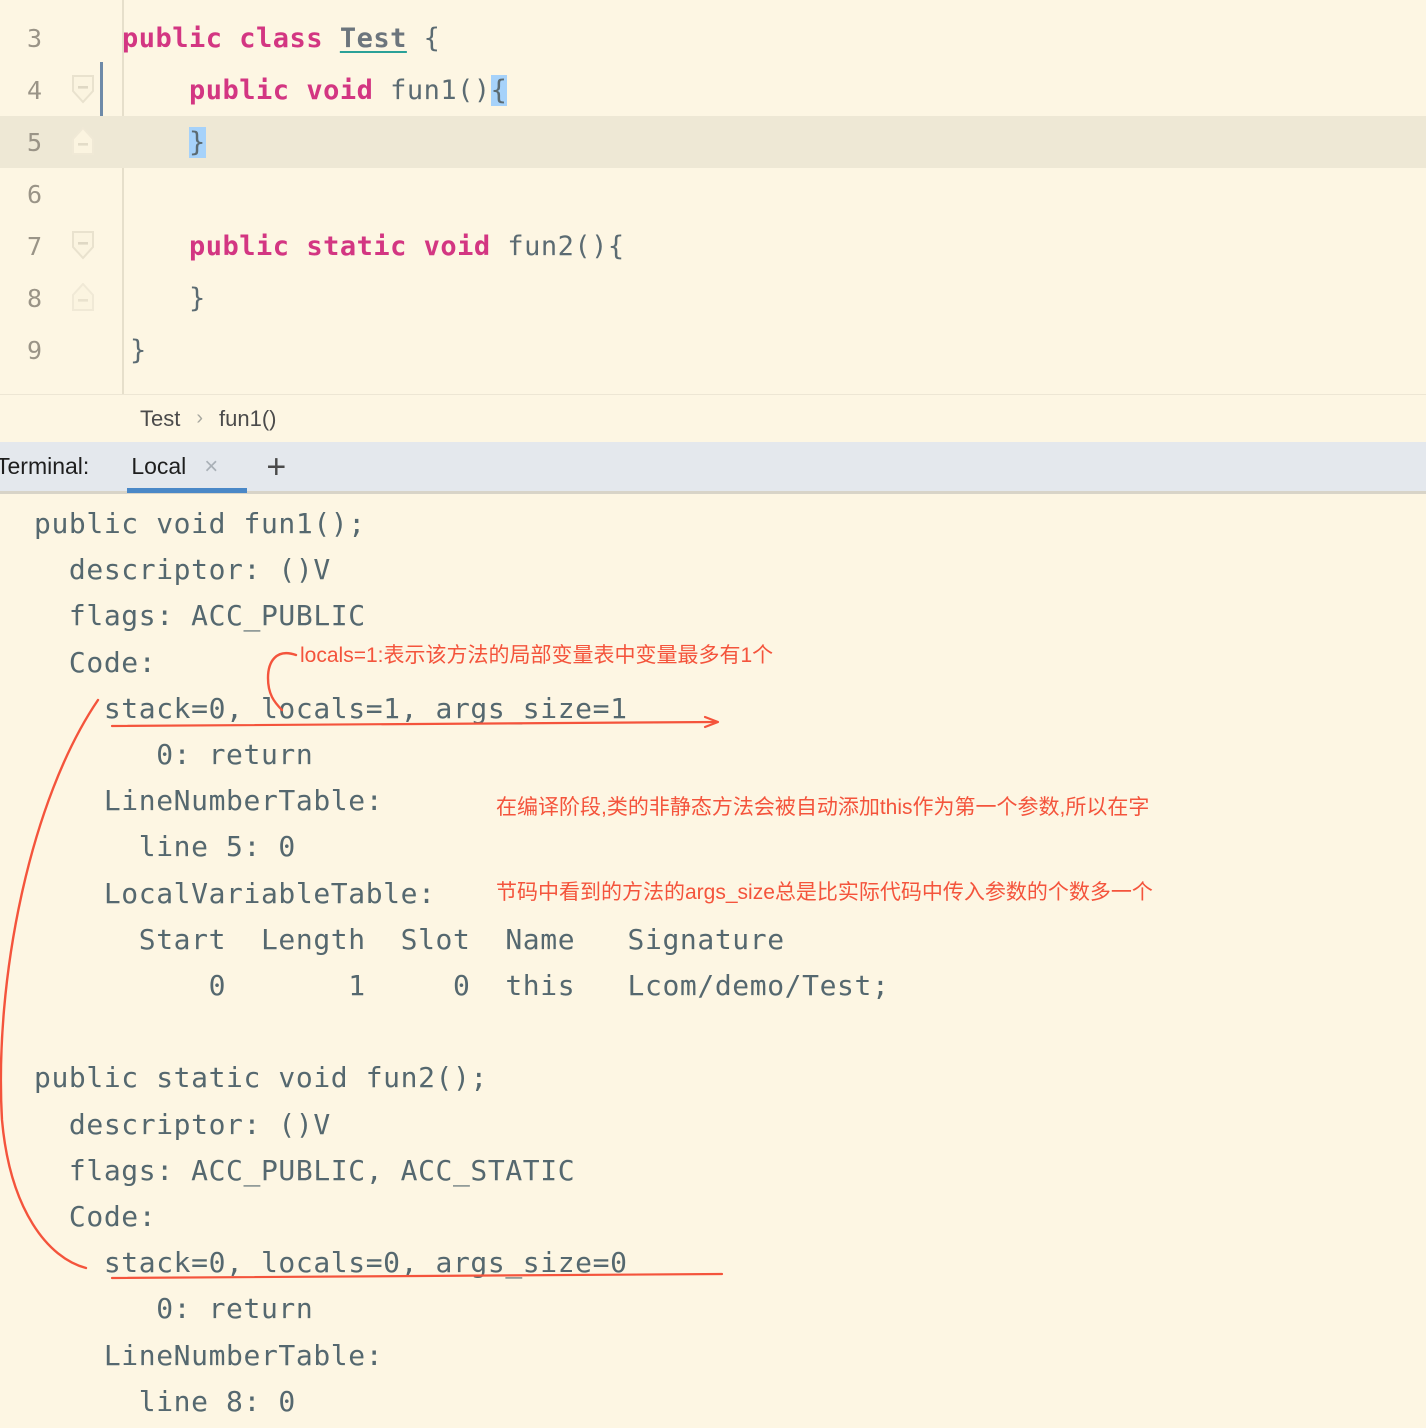 The image size is (1426, 1428). Describe the element at coordinates (713, 350) in the screenshot. I see `code-line-9: 9 }` at that location.